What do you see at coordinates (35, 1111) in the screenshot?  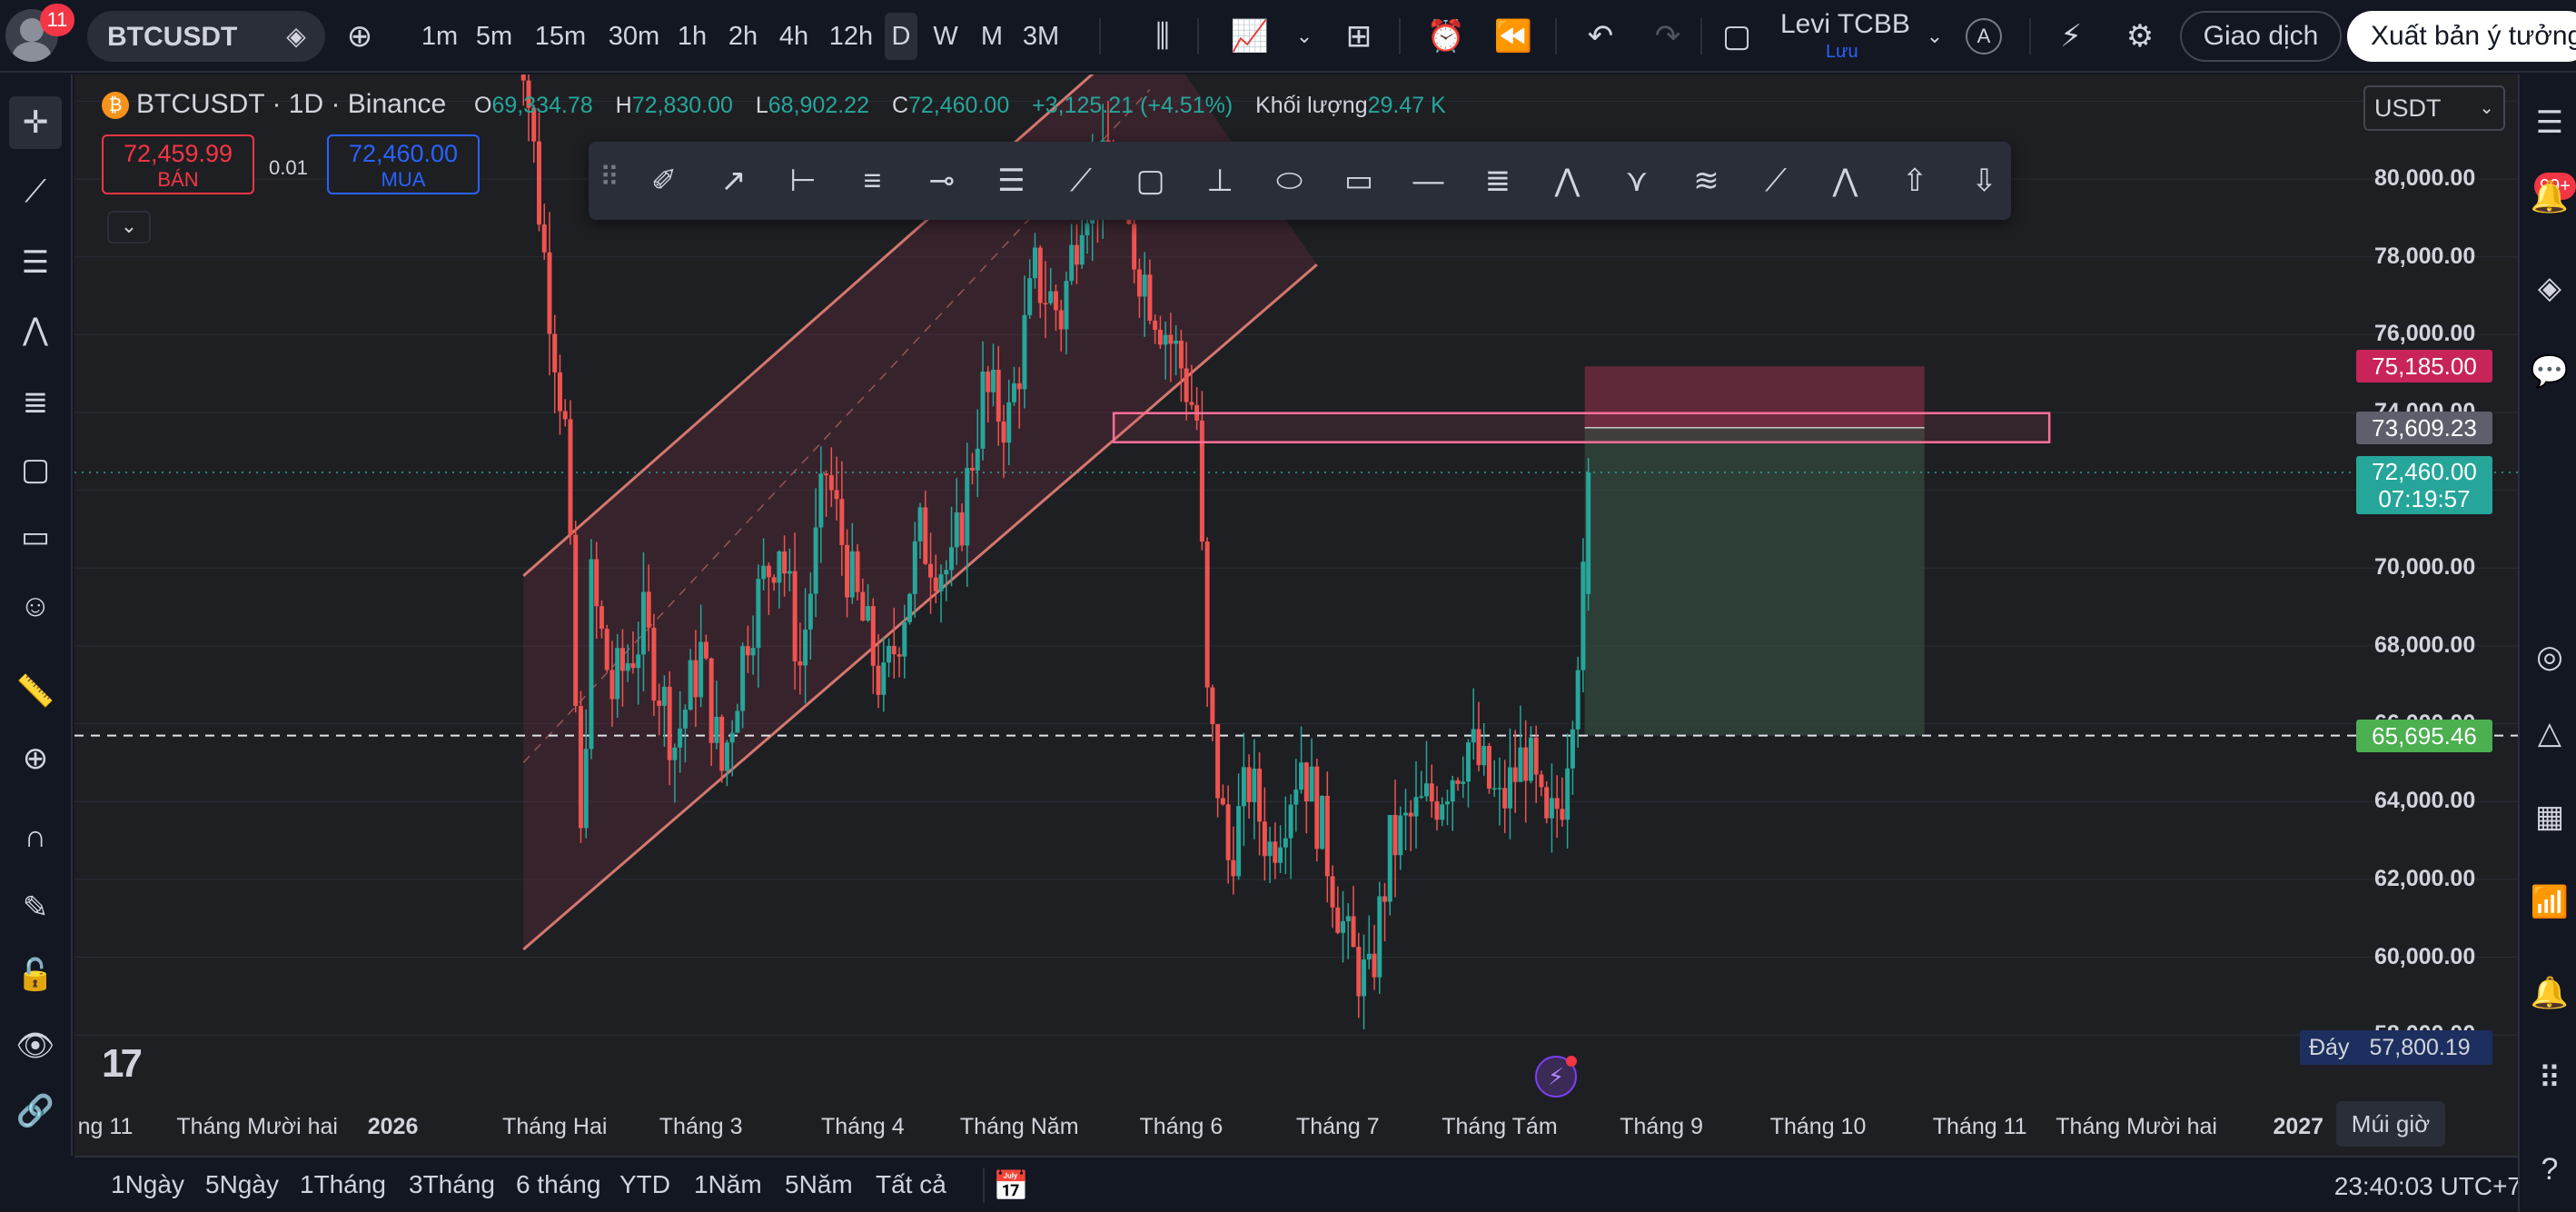 I see `link-icon: 🔗` at bounding box center [35, 1111].